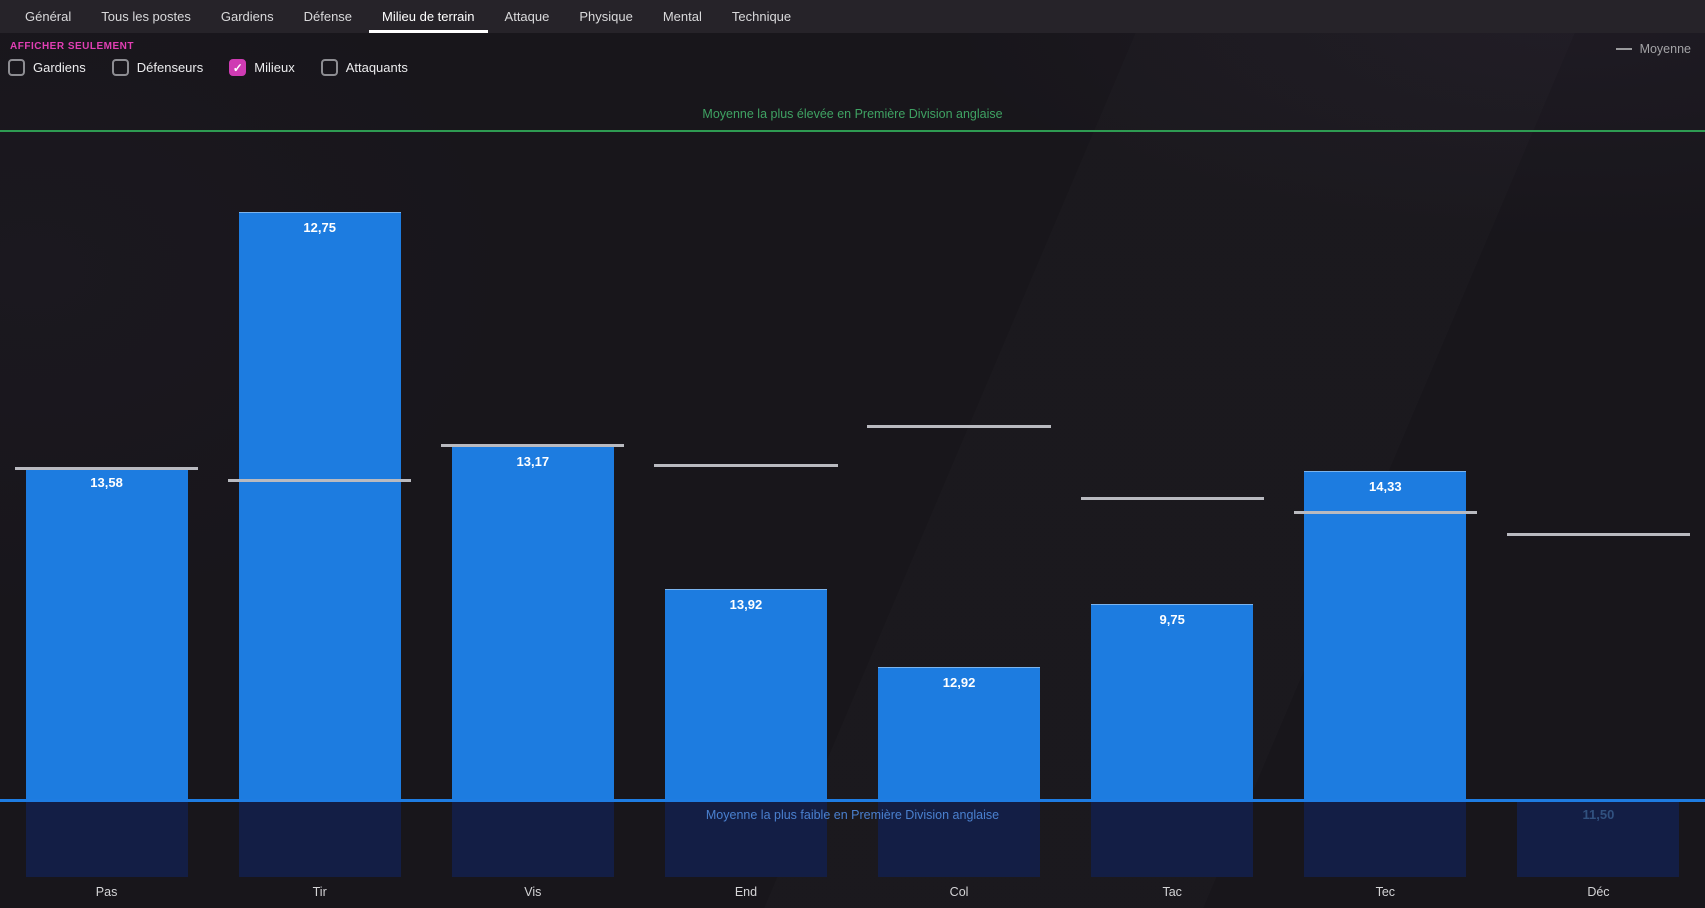  Describe the element at coordinates (319, 505) in the screenshot. I see `bar: 12,75` at that location.